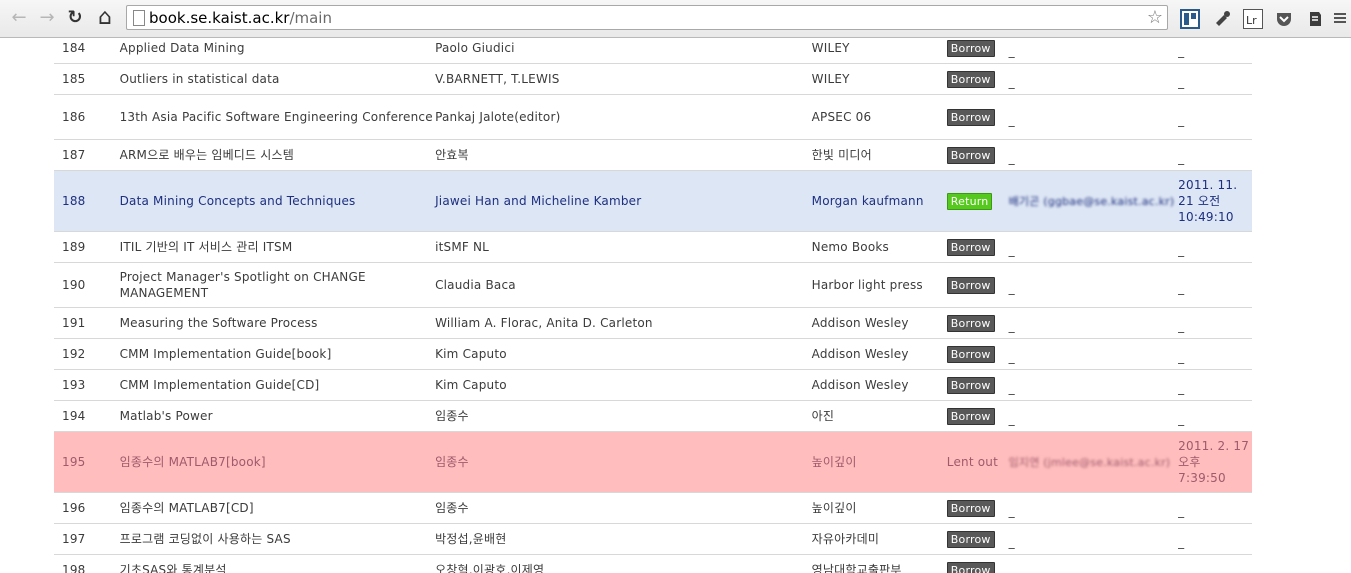  I want to click on table-row: 187 ARM으로 배우는 임베디드 시스템 안효복 한빛 미디어 Borrow _ _, so click(653, 155).